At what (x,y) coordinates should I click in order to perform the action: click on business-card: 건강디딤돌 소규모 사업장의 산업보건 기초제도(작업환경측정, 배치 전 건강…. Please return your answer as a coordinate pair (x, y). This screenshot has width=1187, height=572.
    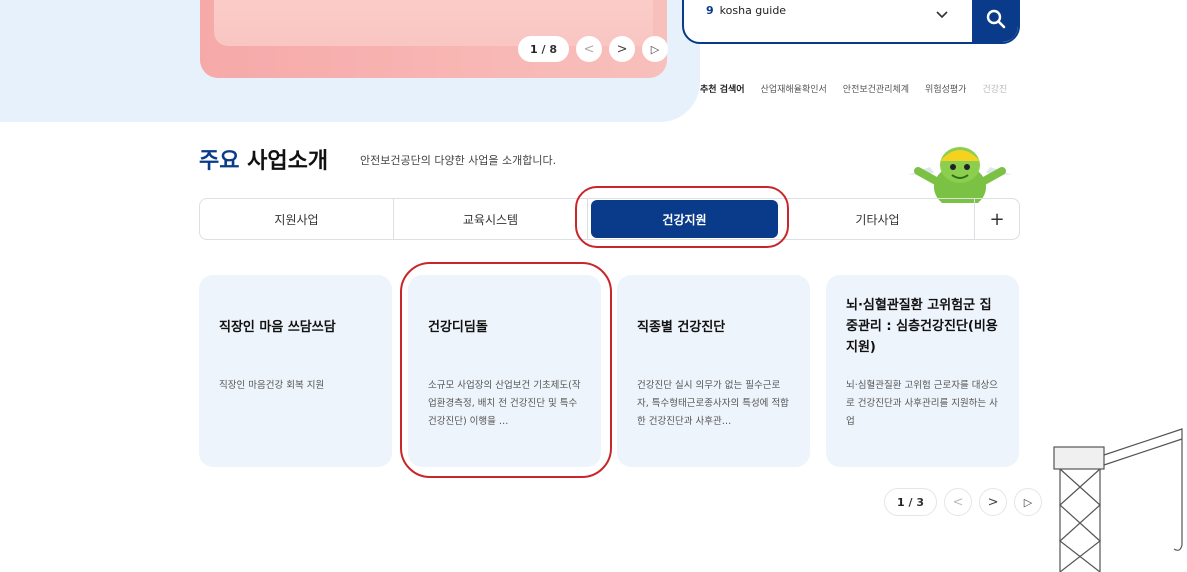
    Looking at the image, I should click on (504, 371).